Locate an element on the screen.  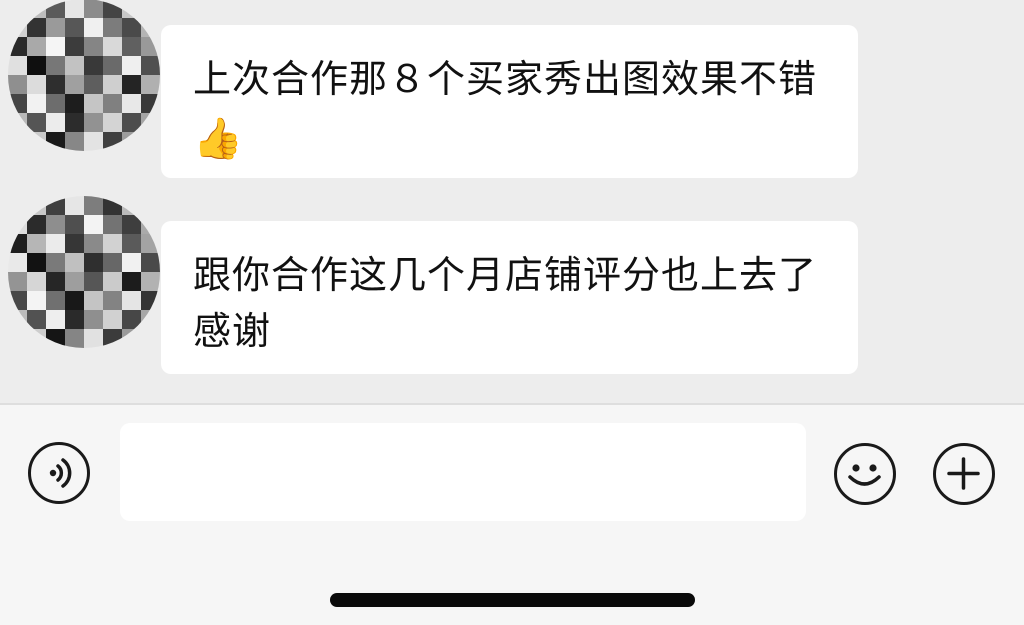
plus-icon is located at coordinates (964, 474).